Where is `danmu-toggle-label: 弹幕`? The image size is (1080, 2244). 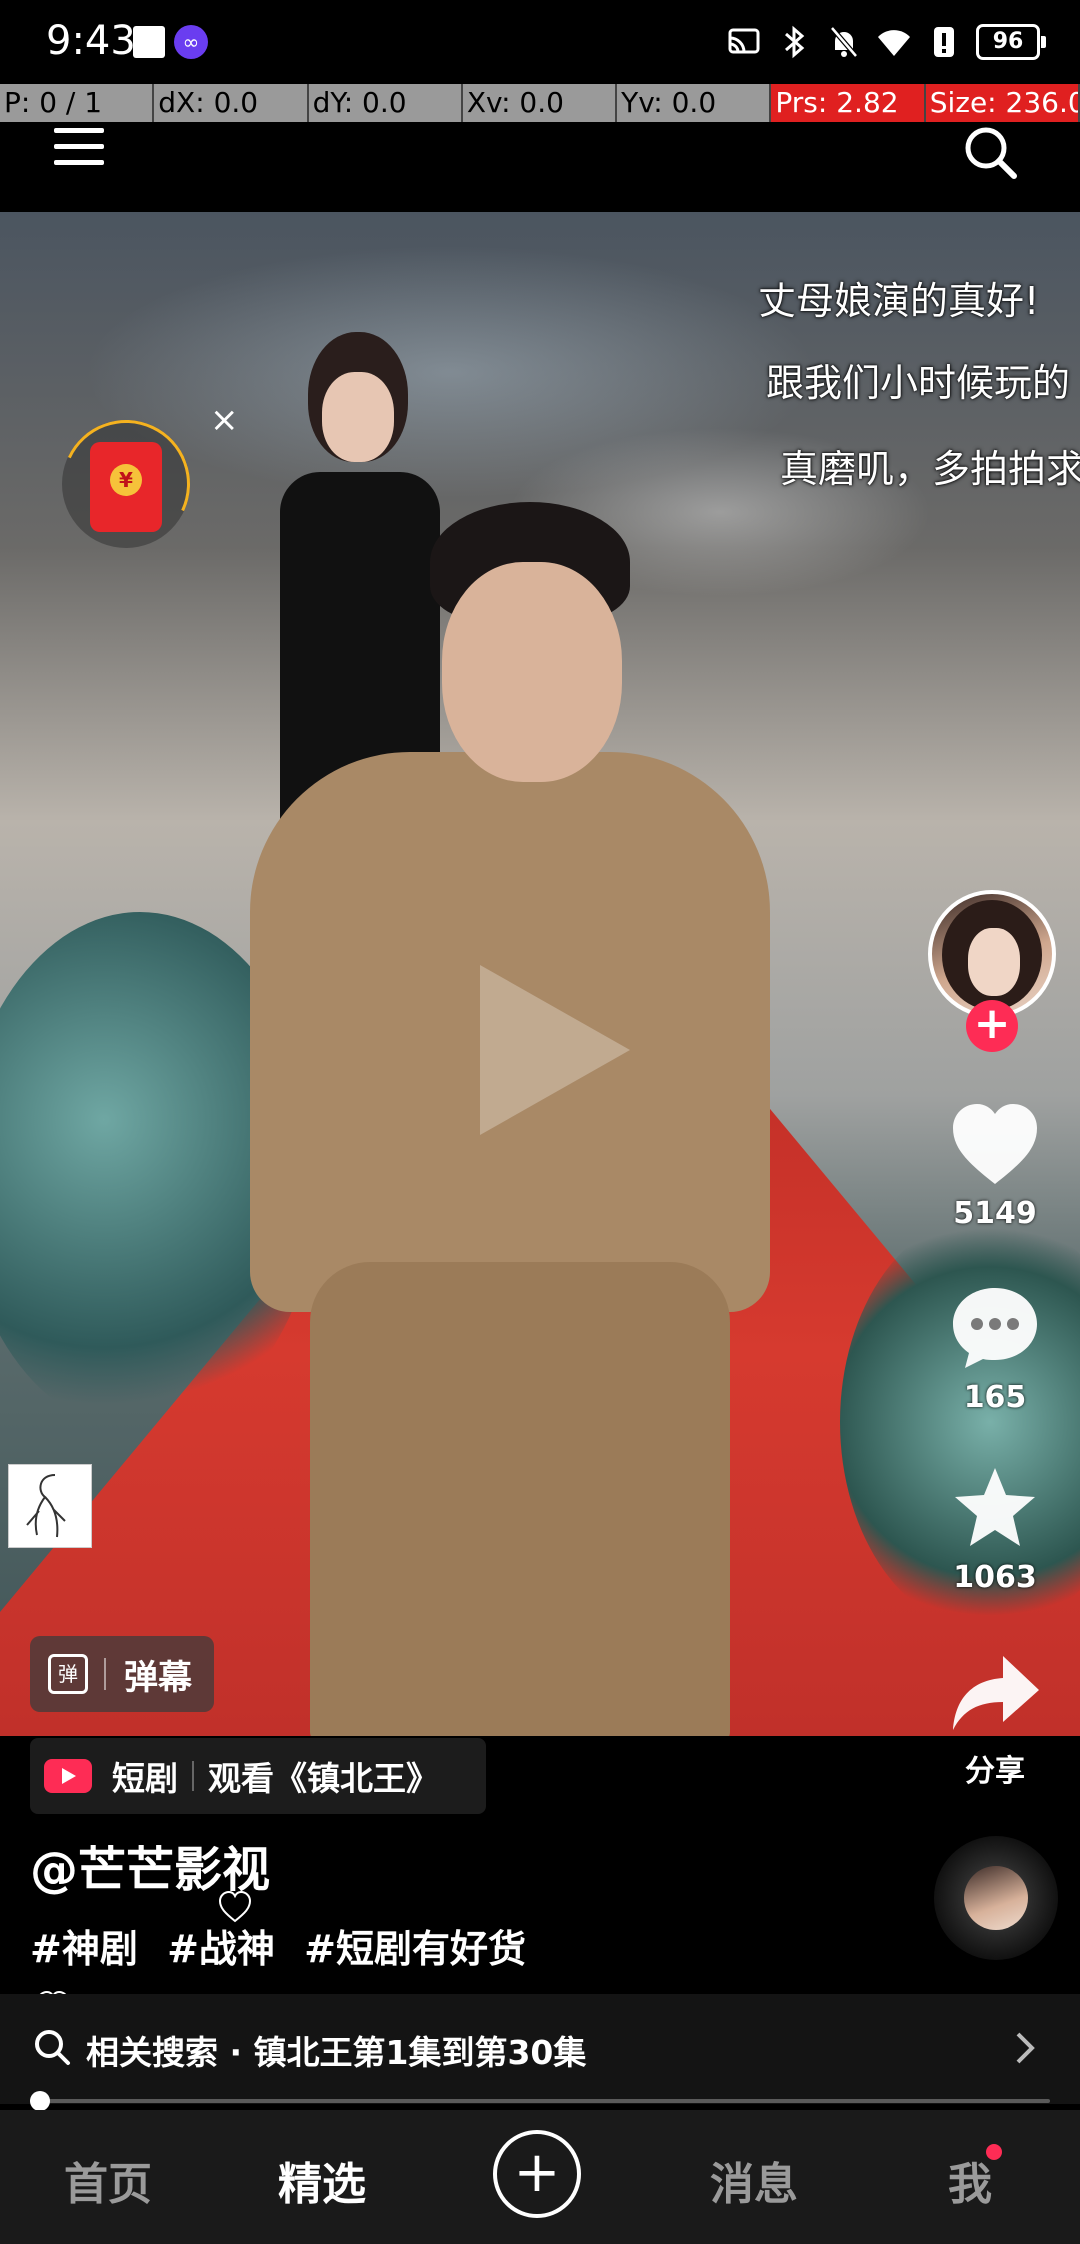 danmu-toggle-label: 弹幕 is located at coordinates (158, 1677).